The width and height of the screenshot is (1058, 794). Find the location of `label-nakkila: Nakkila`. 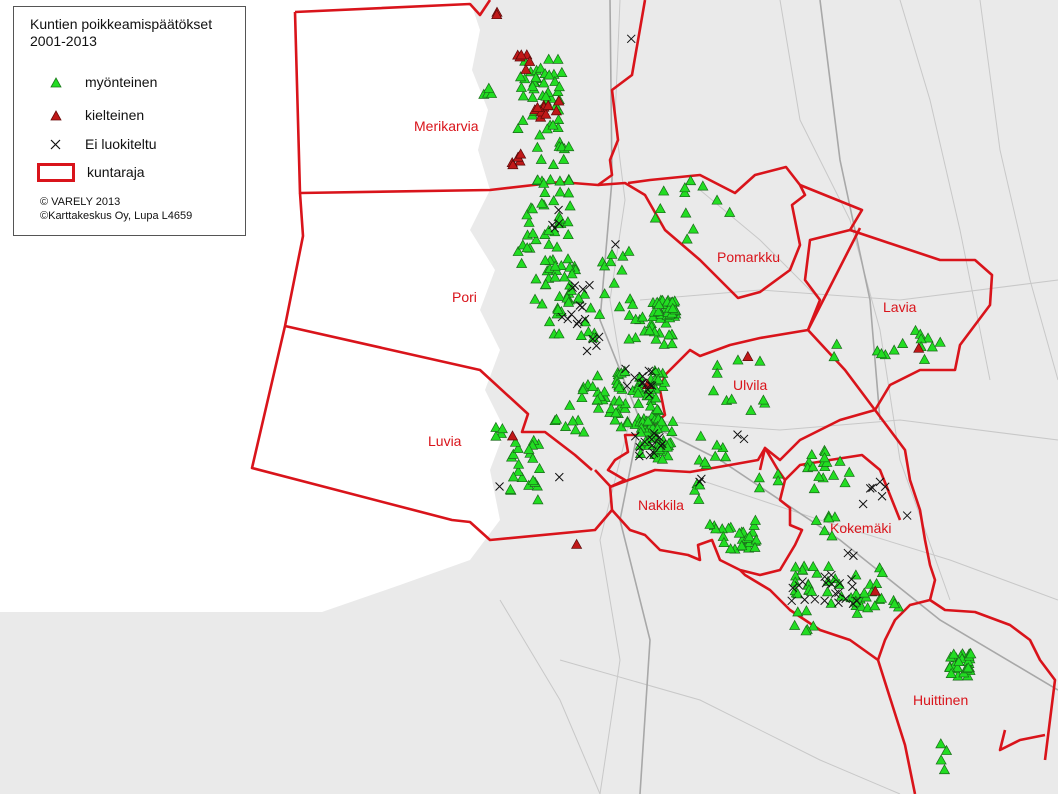

label-nakkila: Nakkila is located at coordinates (661, 505).